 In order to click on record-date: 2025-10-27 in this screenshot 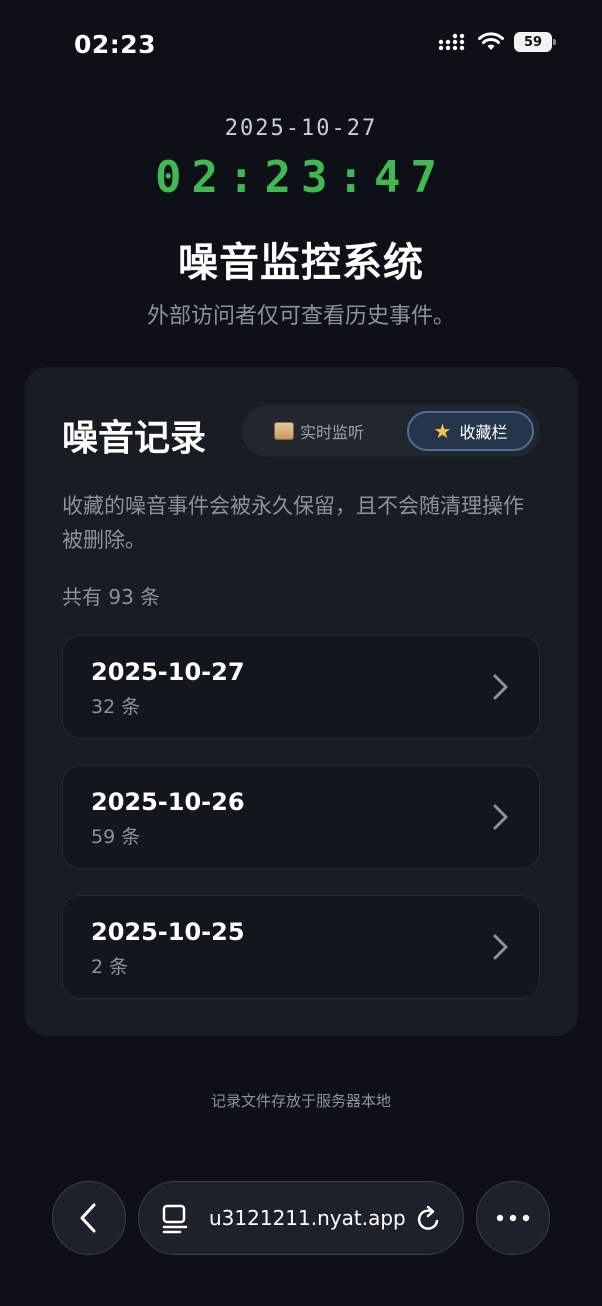, I will do `click(168, 672)`.